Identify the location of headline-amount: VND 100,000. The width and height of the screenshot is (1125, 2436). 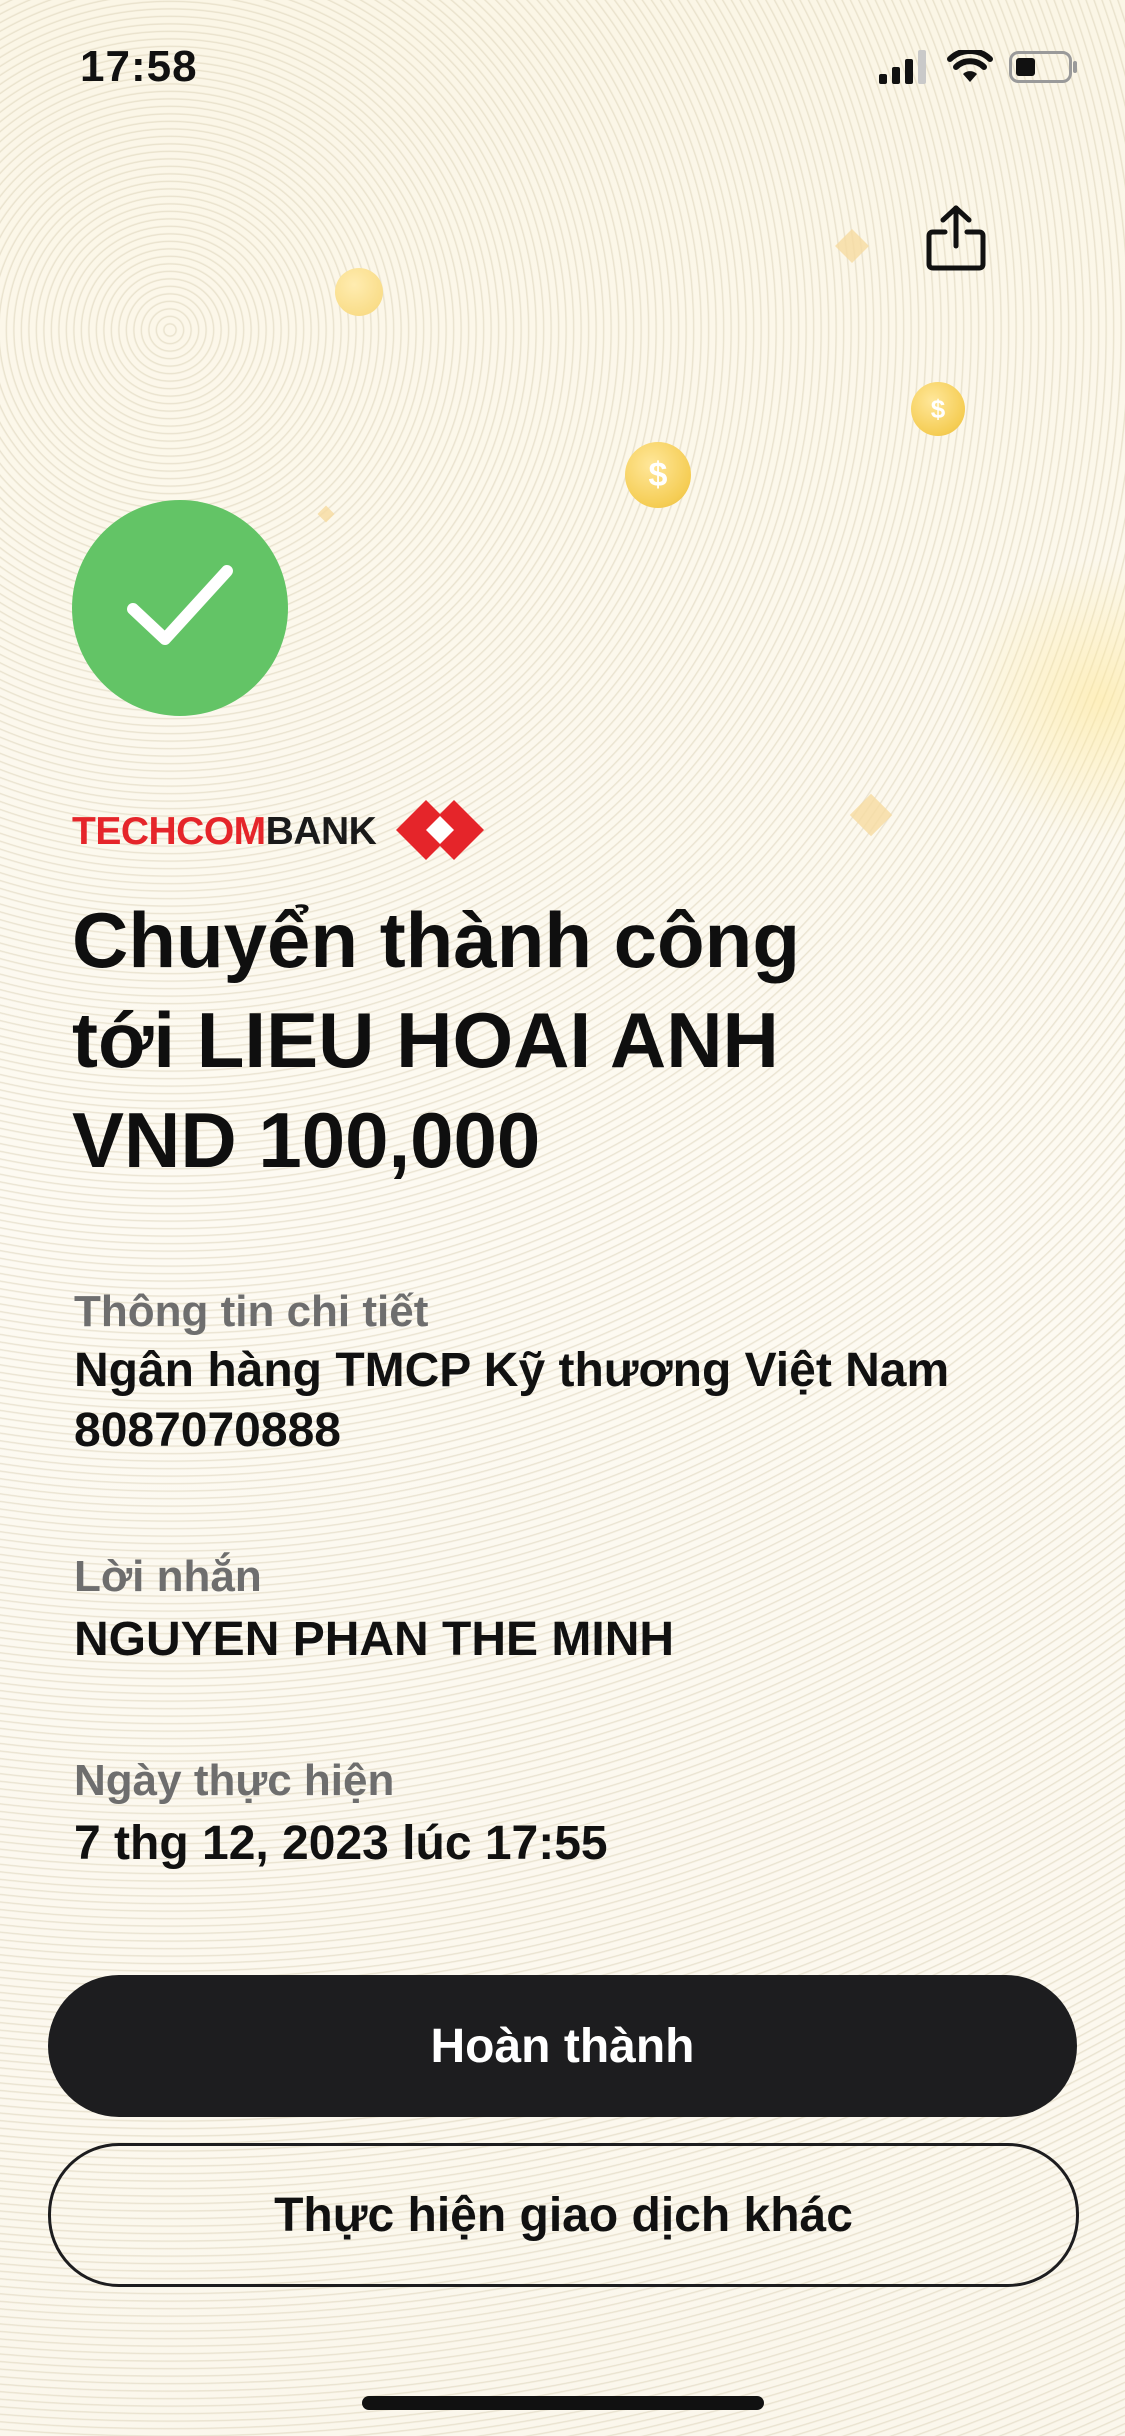
(306, 1140).